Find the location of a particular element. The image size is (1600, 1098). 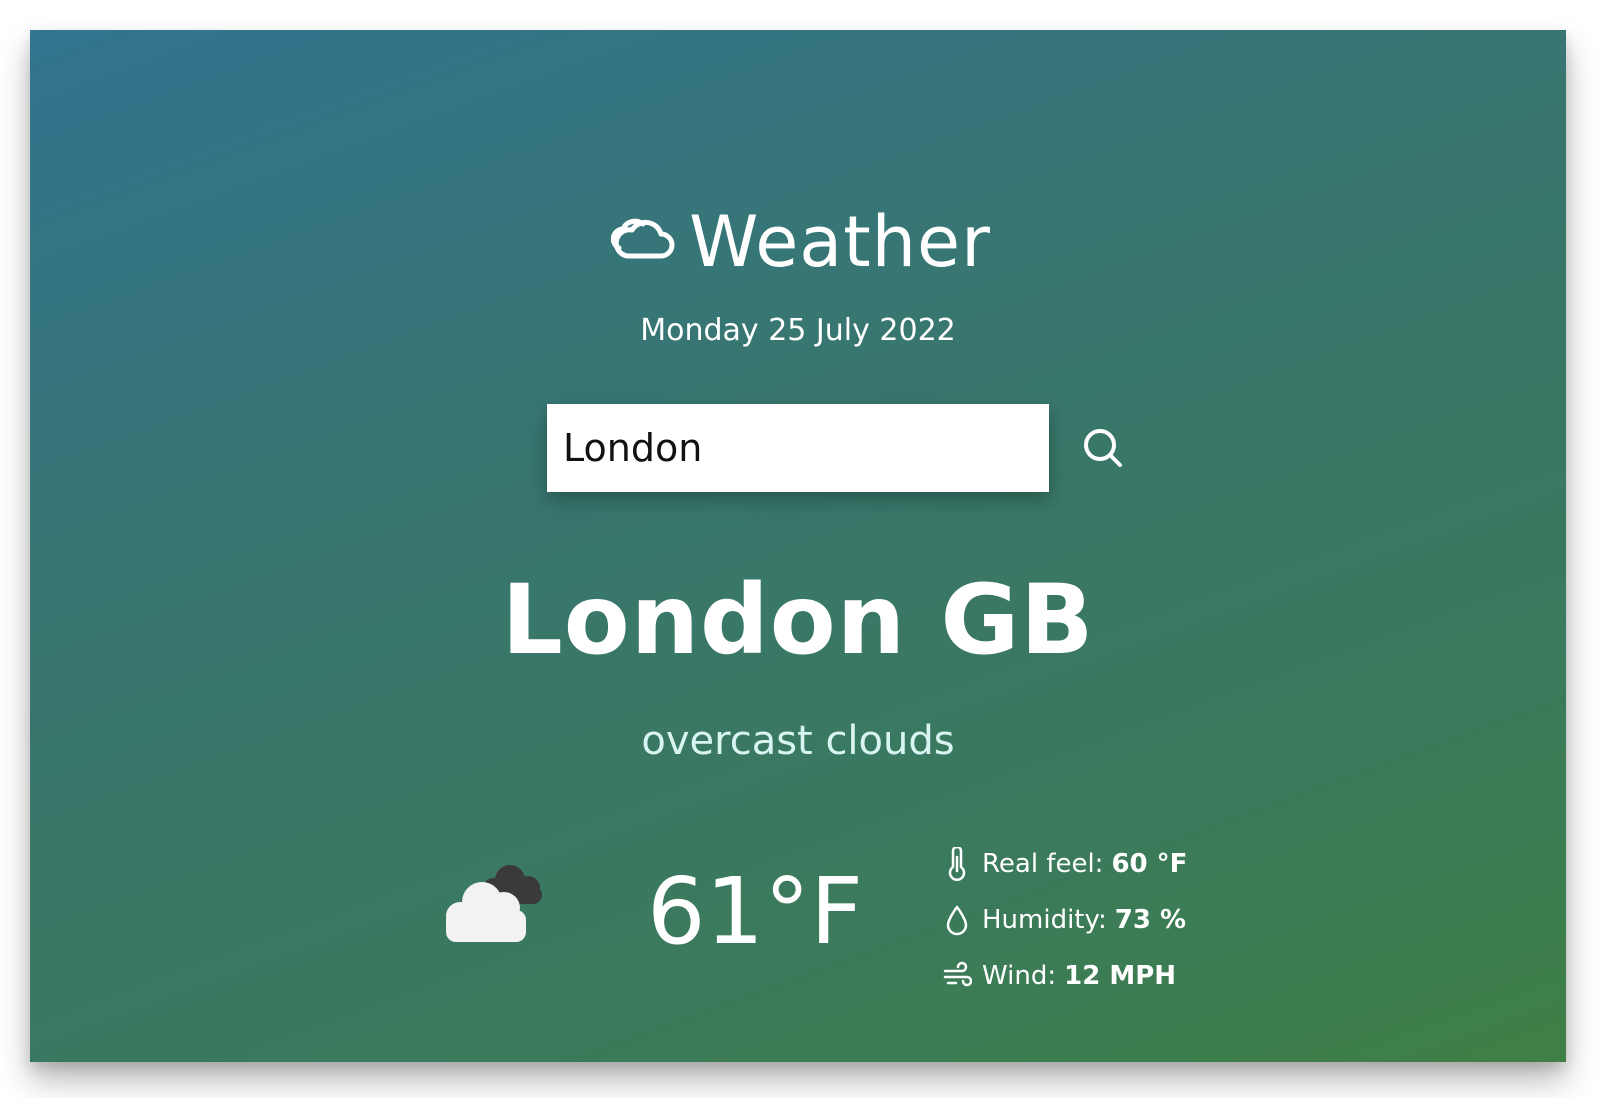

detail-wind: Wind: 12 MPH is located at coordinates (1102, 976).